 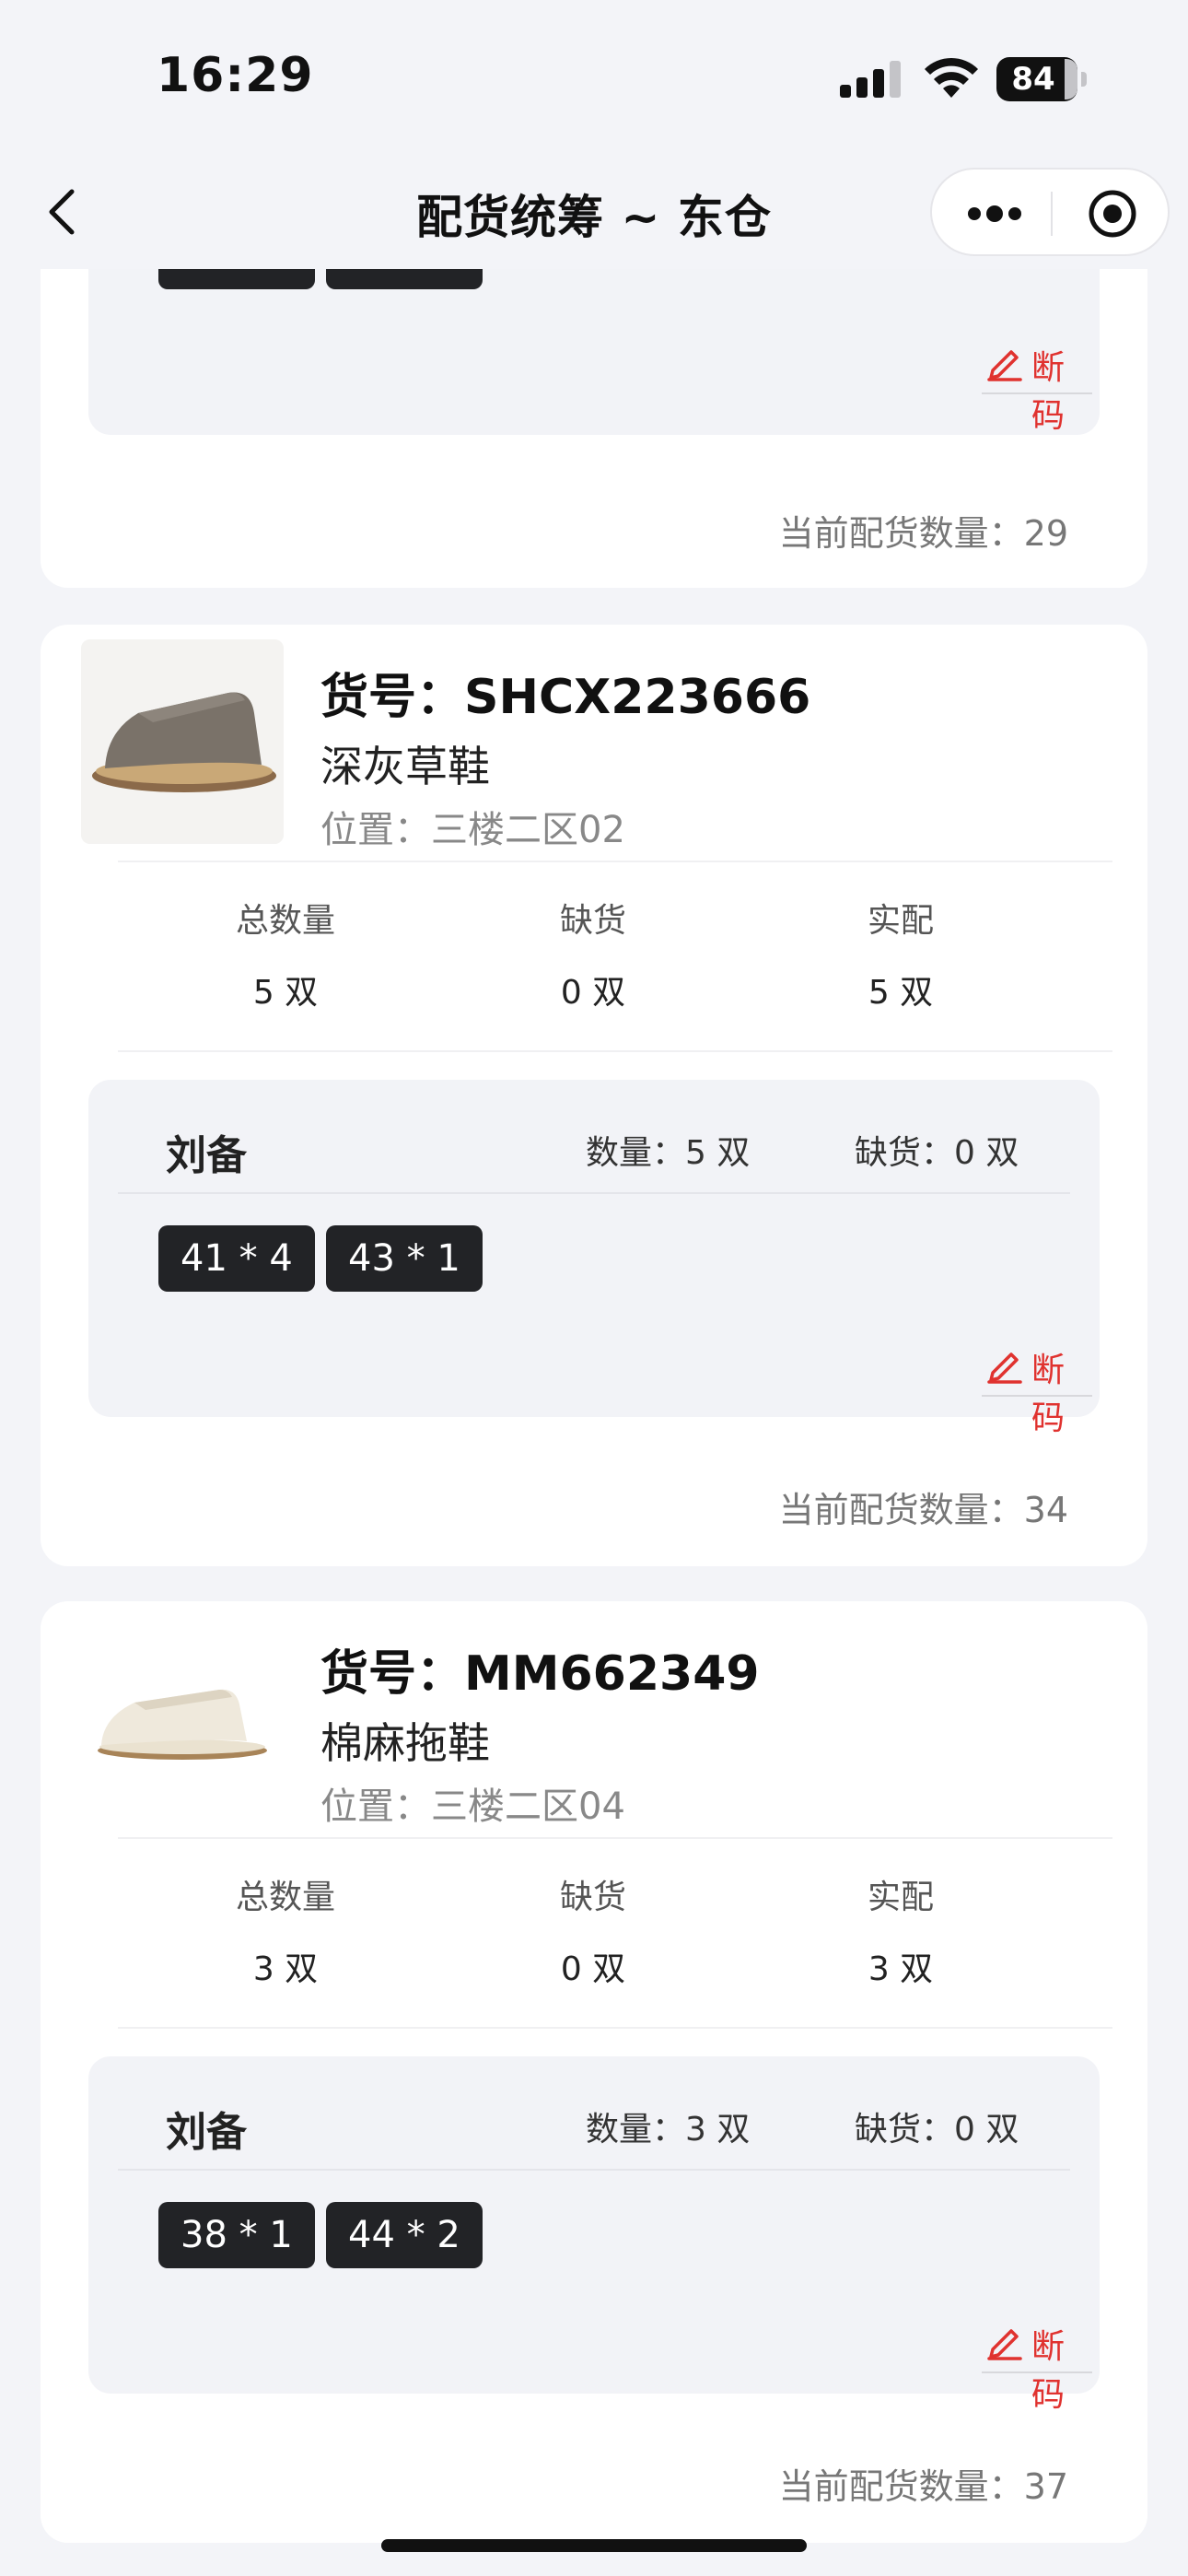 What do you see at coordinates (285, 1969) in the screenshot?
I see `stat-total-value: 3 双` at bounding box center [285, 1969].